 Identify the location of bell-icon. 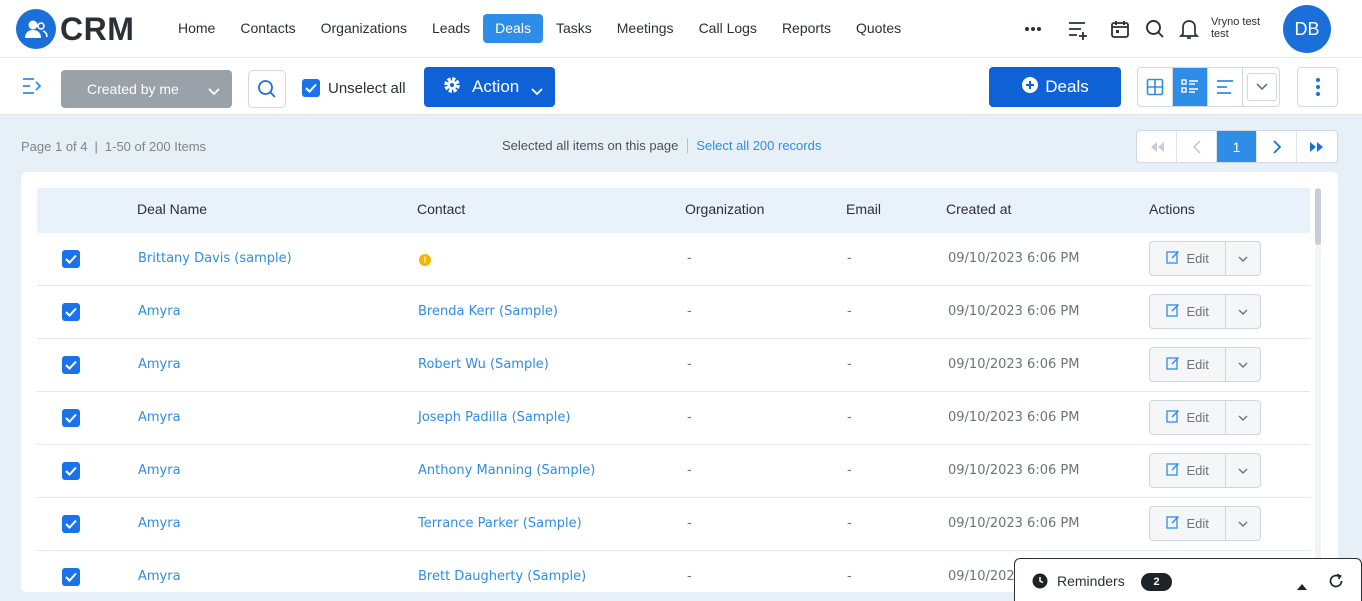
(1189, 29).